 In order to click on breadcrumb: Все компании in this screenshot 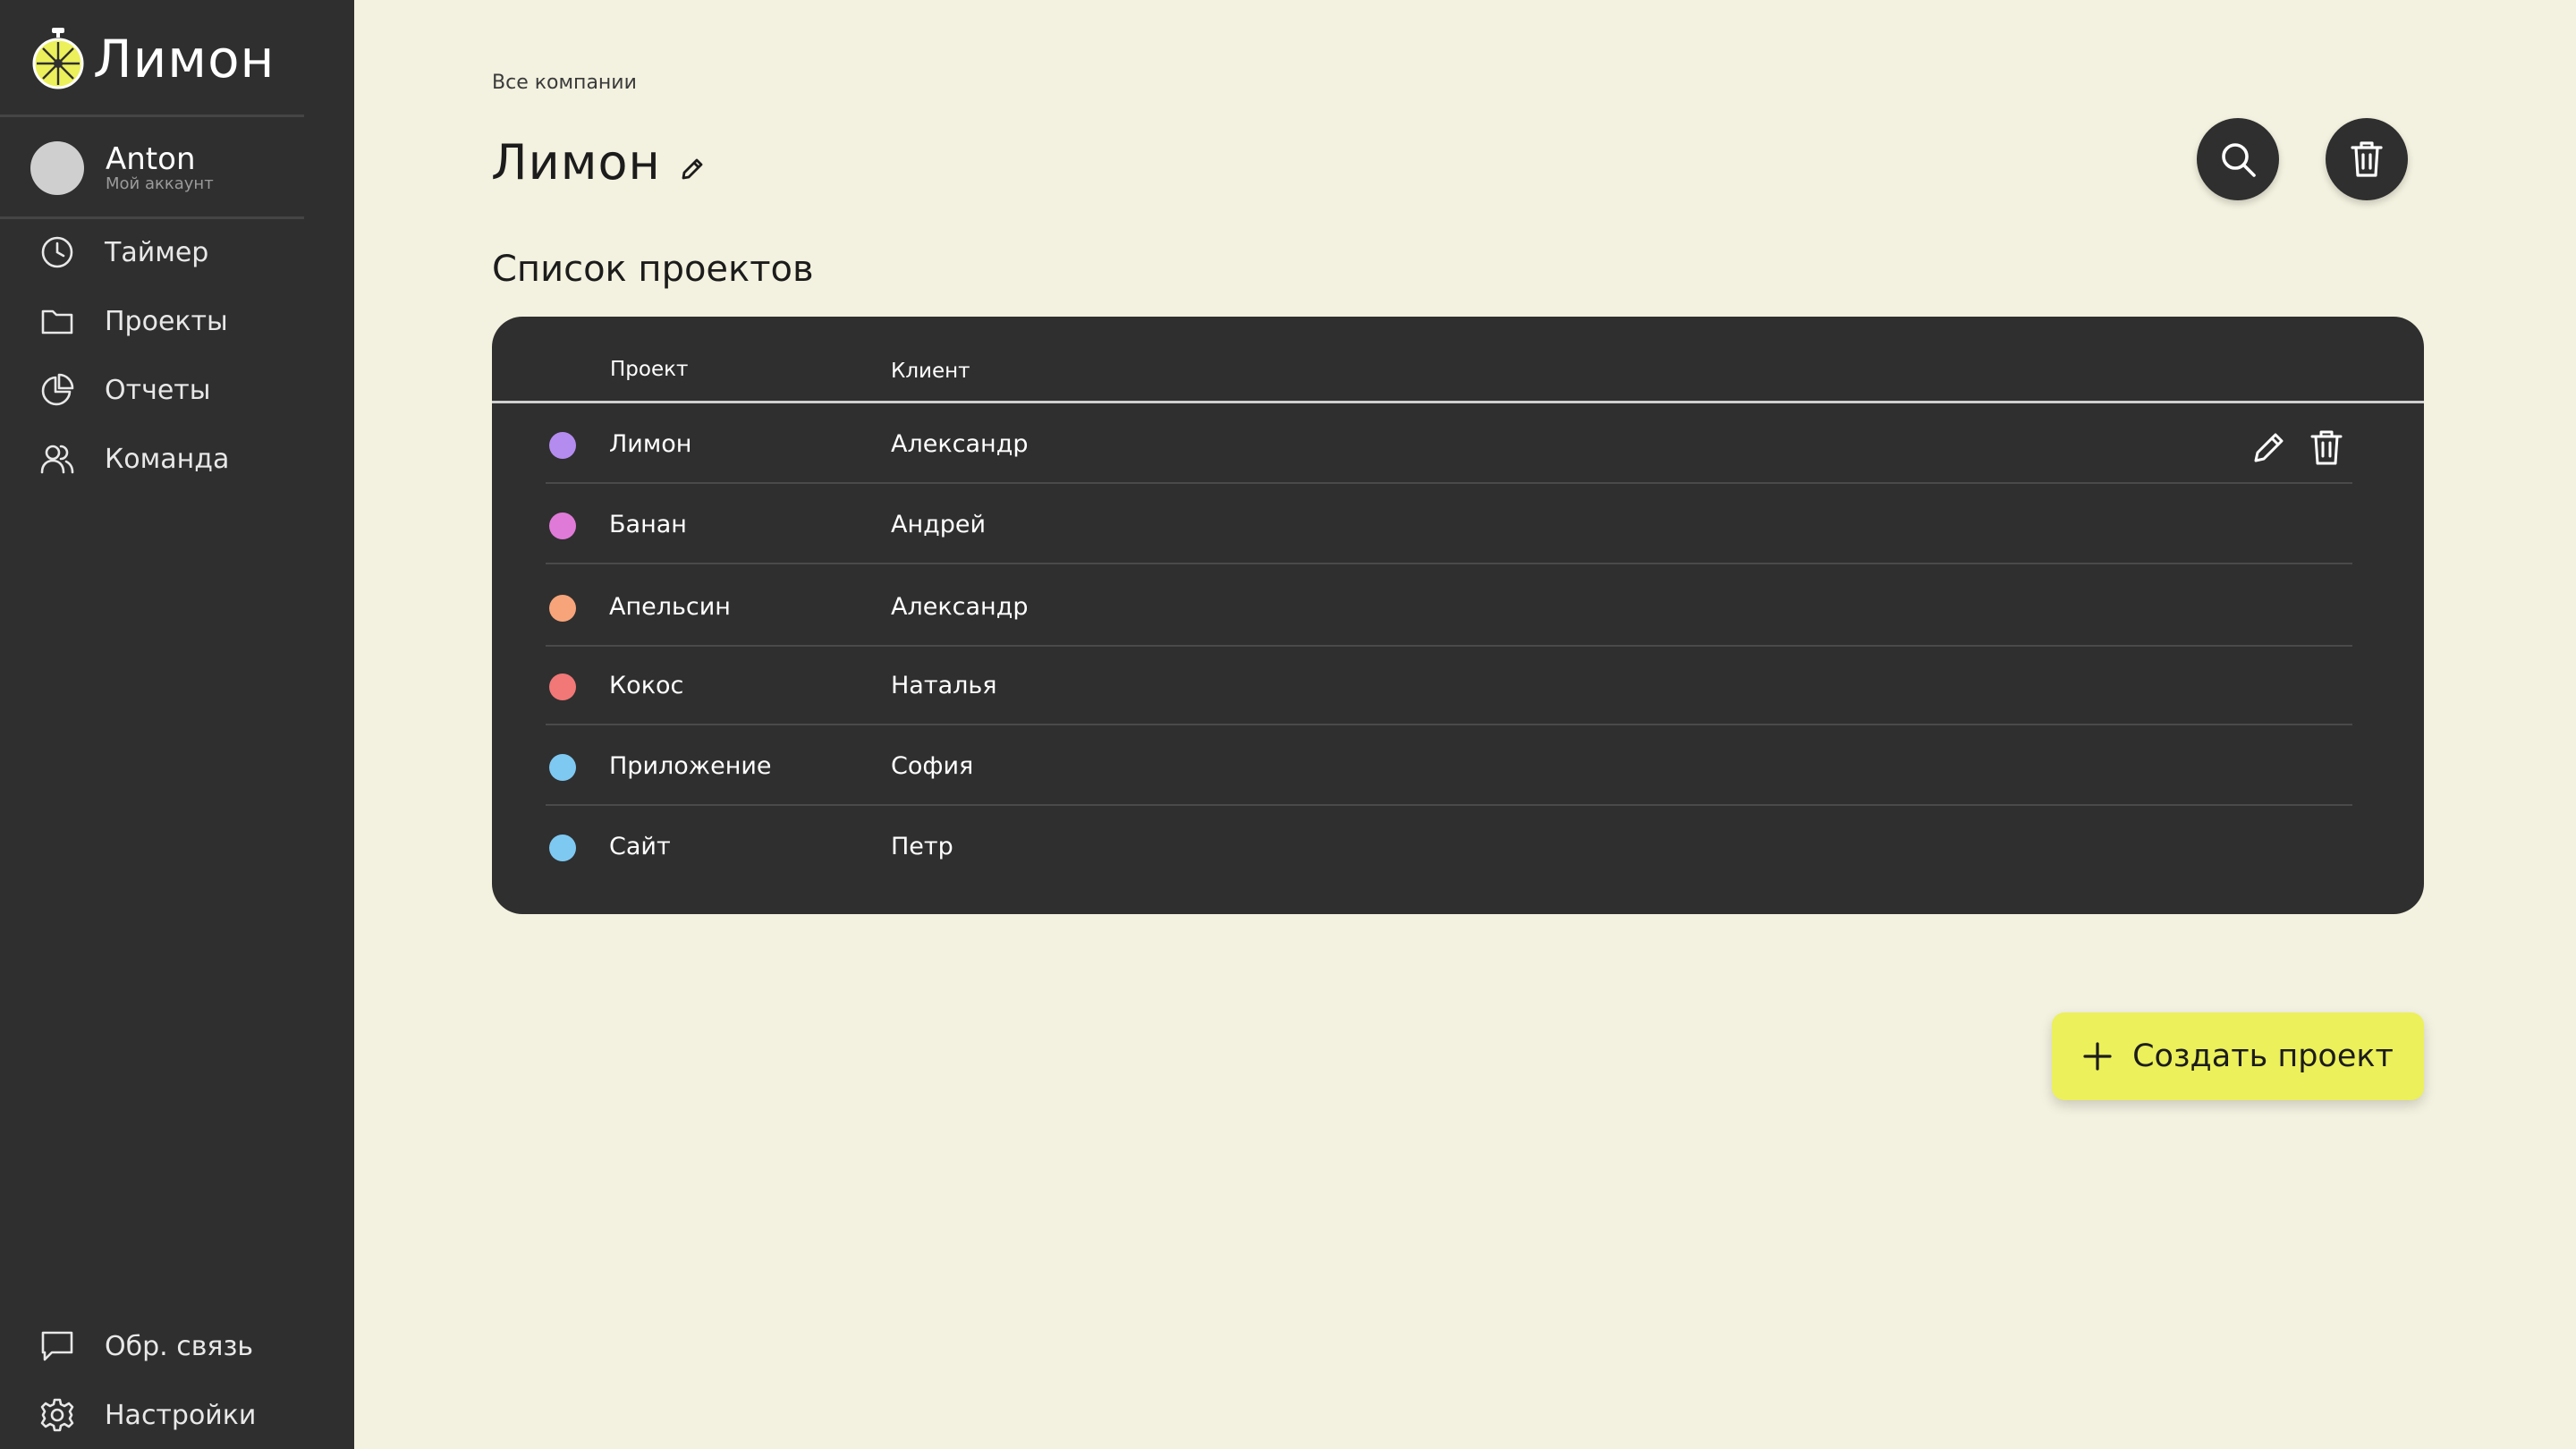, I will do `click(564, 83)`.